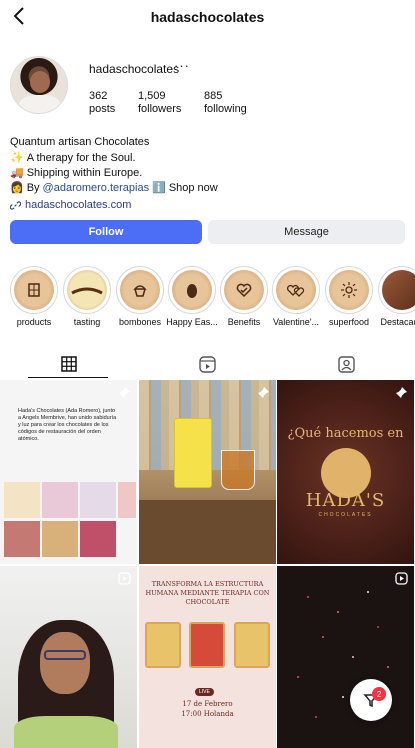  I want to click on bio-line-2-text: Shipping within Europe., so click(84, 173).